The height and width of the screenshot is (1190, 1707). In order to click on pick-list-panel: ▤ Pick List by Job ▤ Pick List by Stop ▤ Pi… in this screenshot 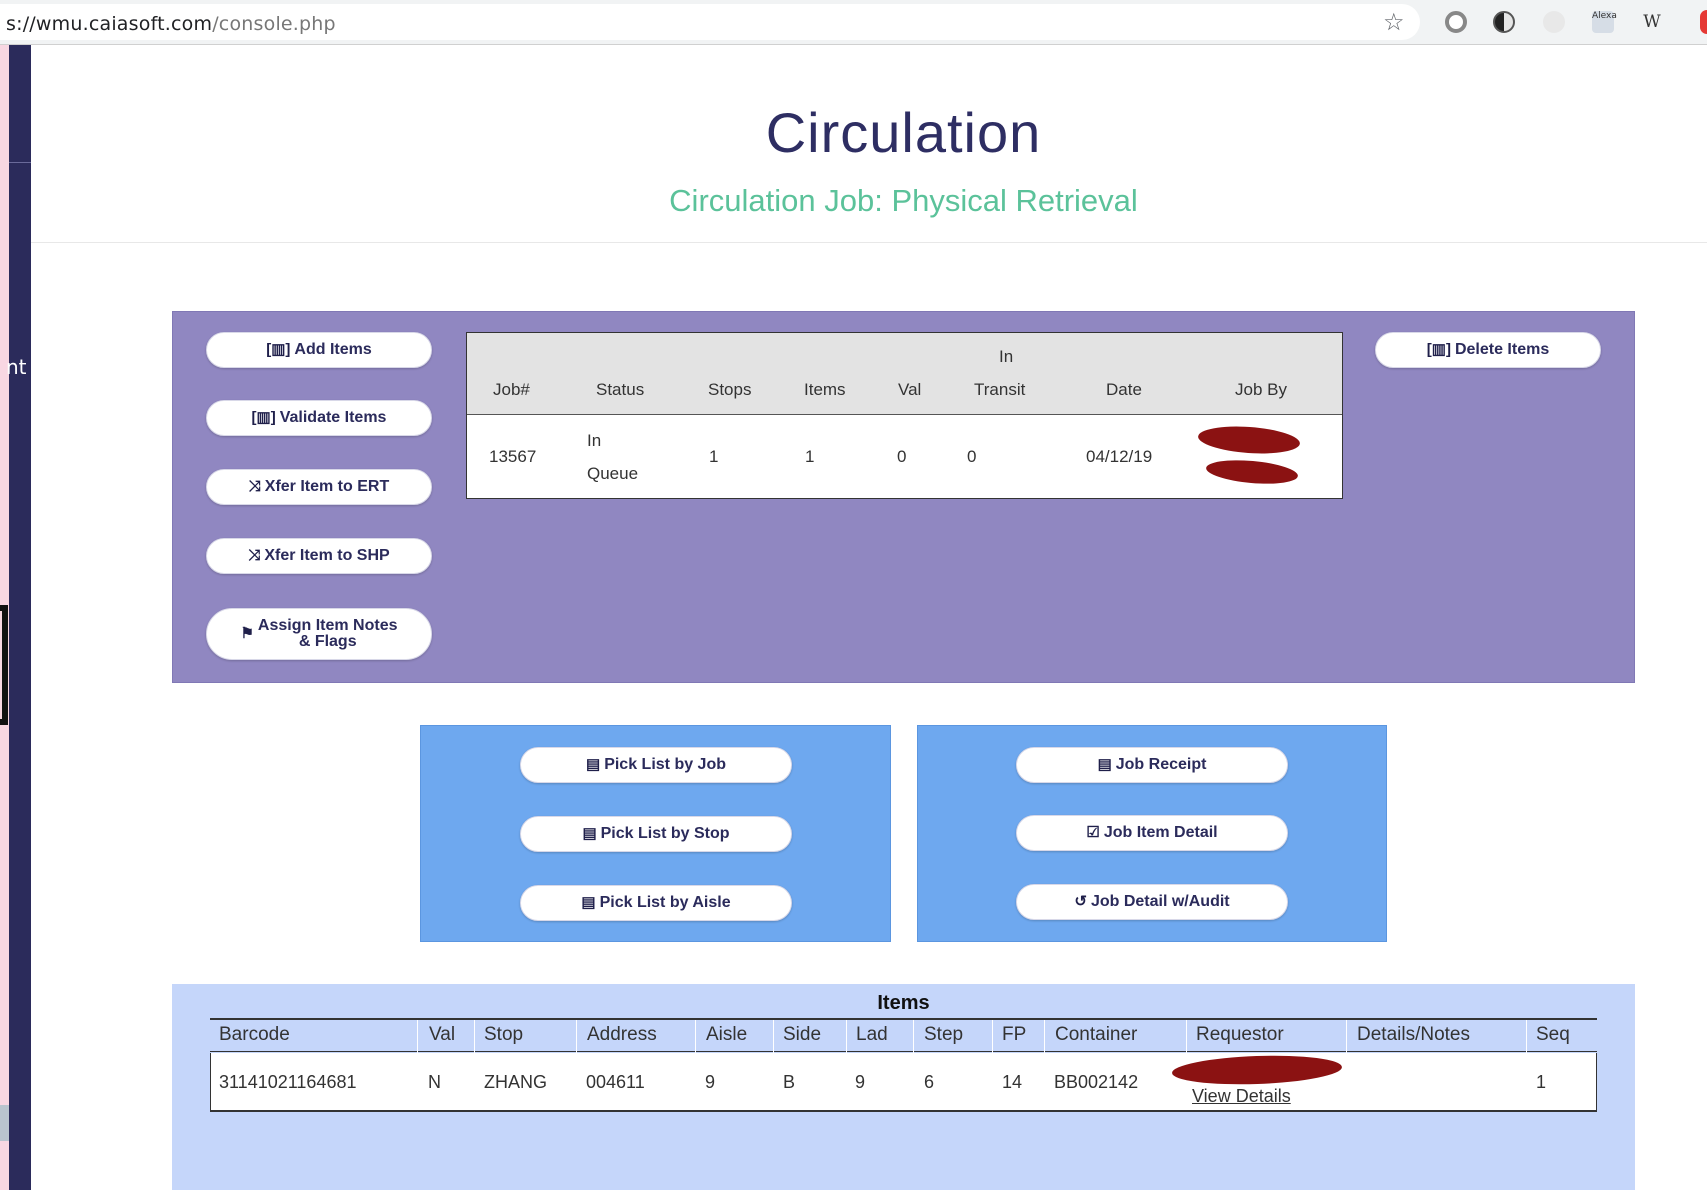, I will do `click(655, 833)`.